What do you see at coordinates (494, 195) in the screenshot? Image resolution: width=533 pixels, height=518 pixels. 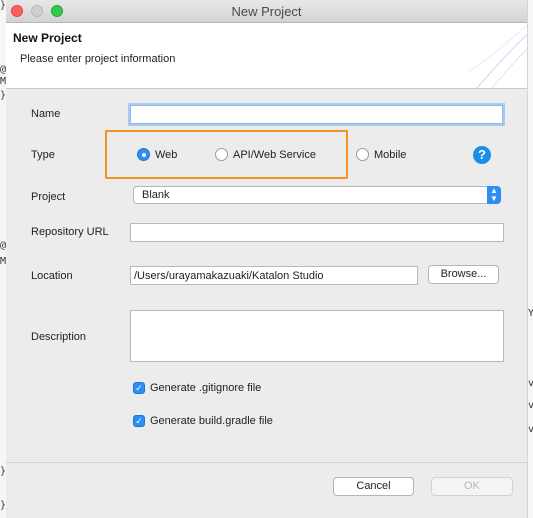 I see `chevron-up-down-icon: ▲ ▼` at bounding box center [494, 195].